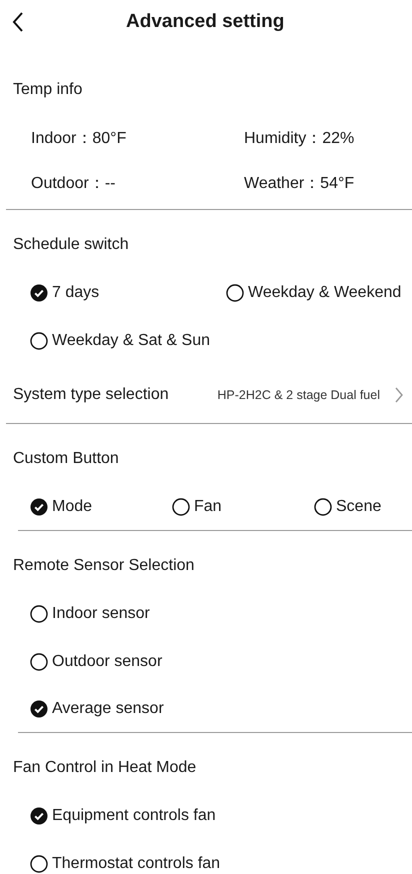  Describe the element at coordinates (71, 245) in the screenshot. I see `section-title: Schedule switch` at that location.